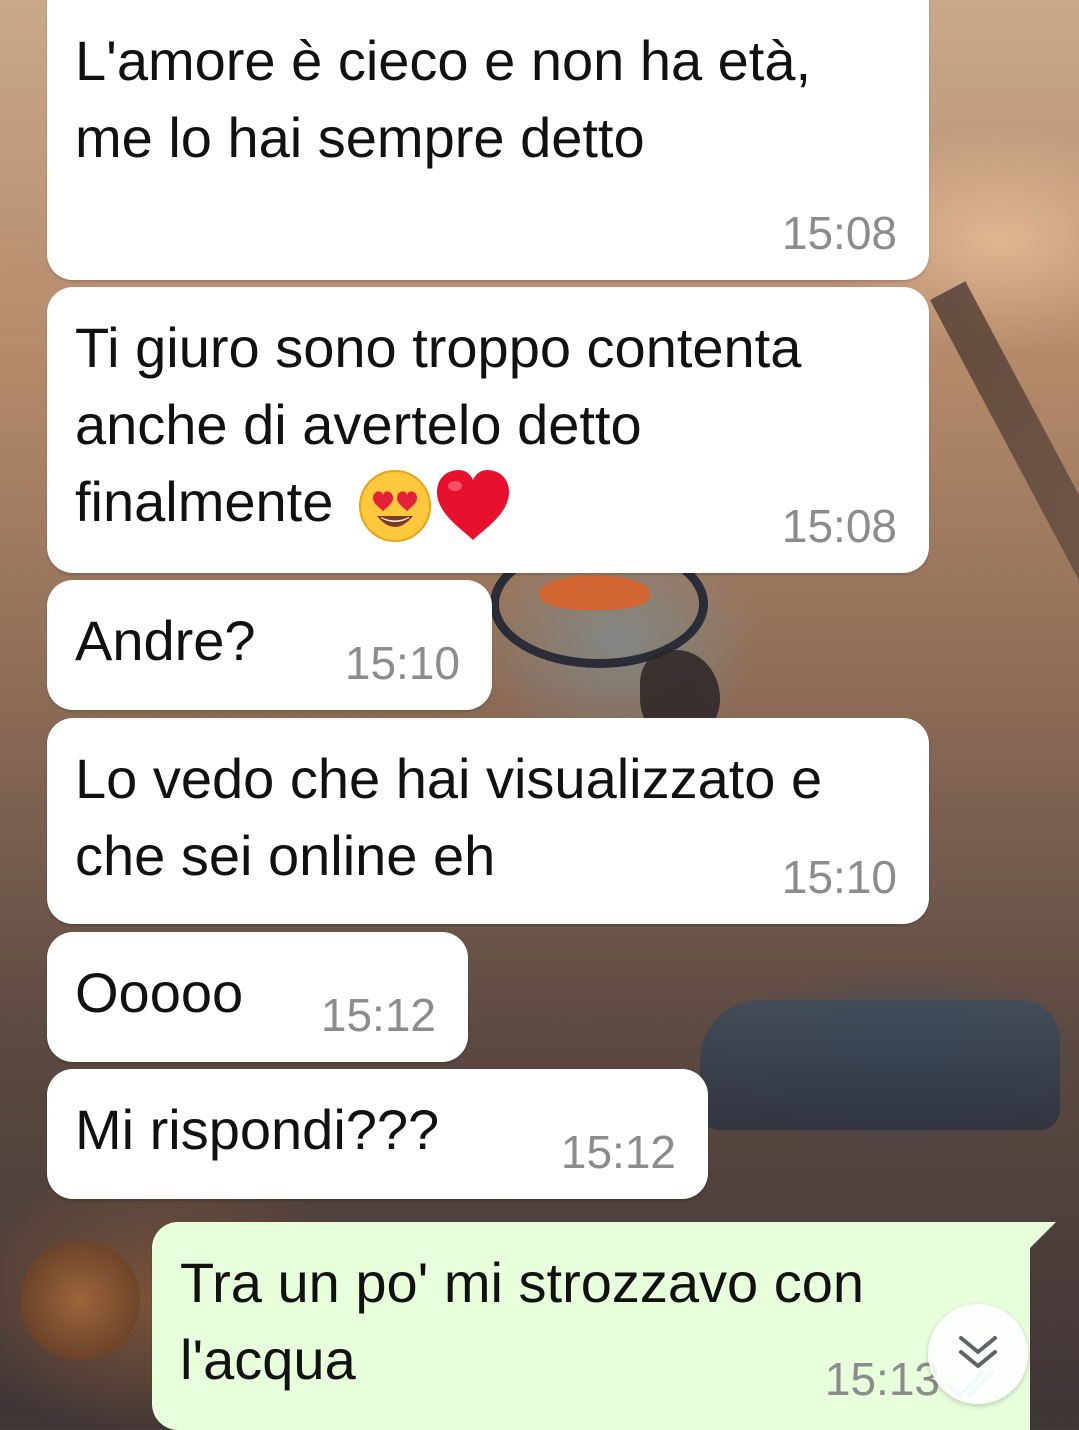 The width and height of the screenshot is (1079, 1430). I want to click on outgoing-bubble-tail, so click(1043, 1235).